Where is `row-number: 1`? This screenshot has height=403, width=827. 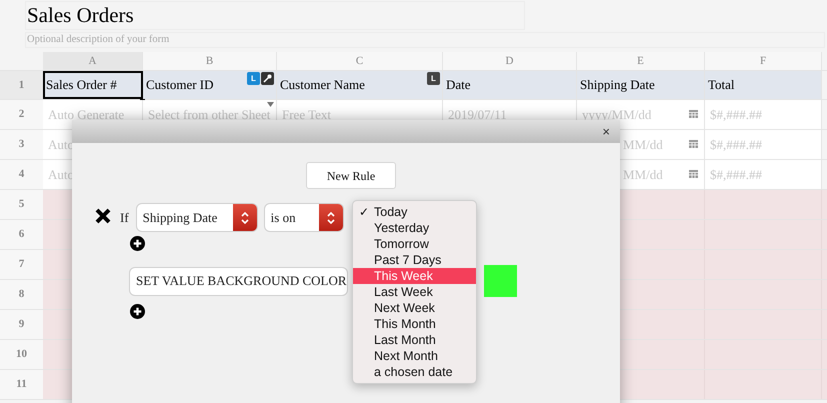 row-number: 1 is located at coordinates (21, 85).